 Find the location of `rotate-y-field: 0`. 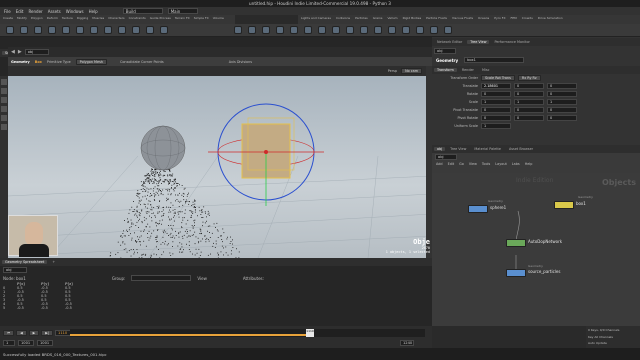

rotate-y-field: 0 is located at coordinates (529, 94).